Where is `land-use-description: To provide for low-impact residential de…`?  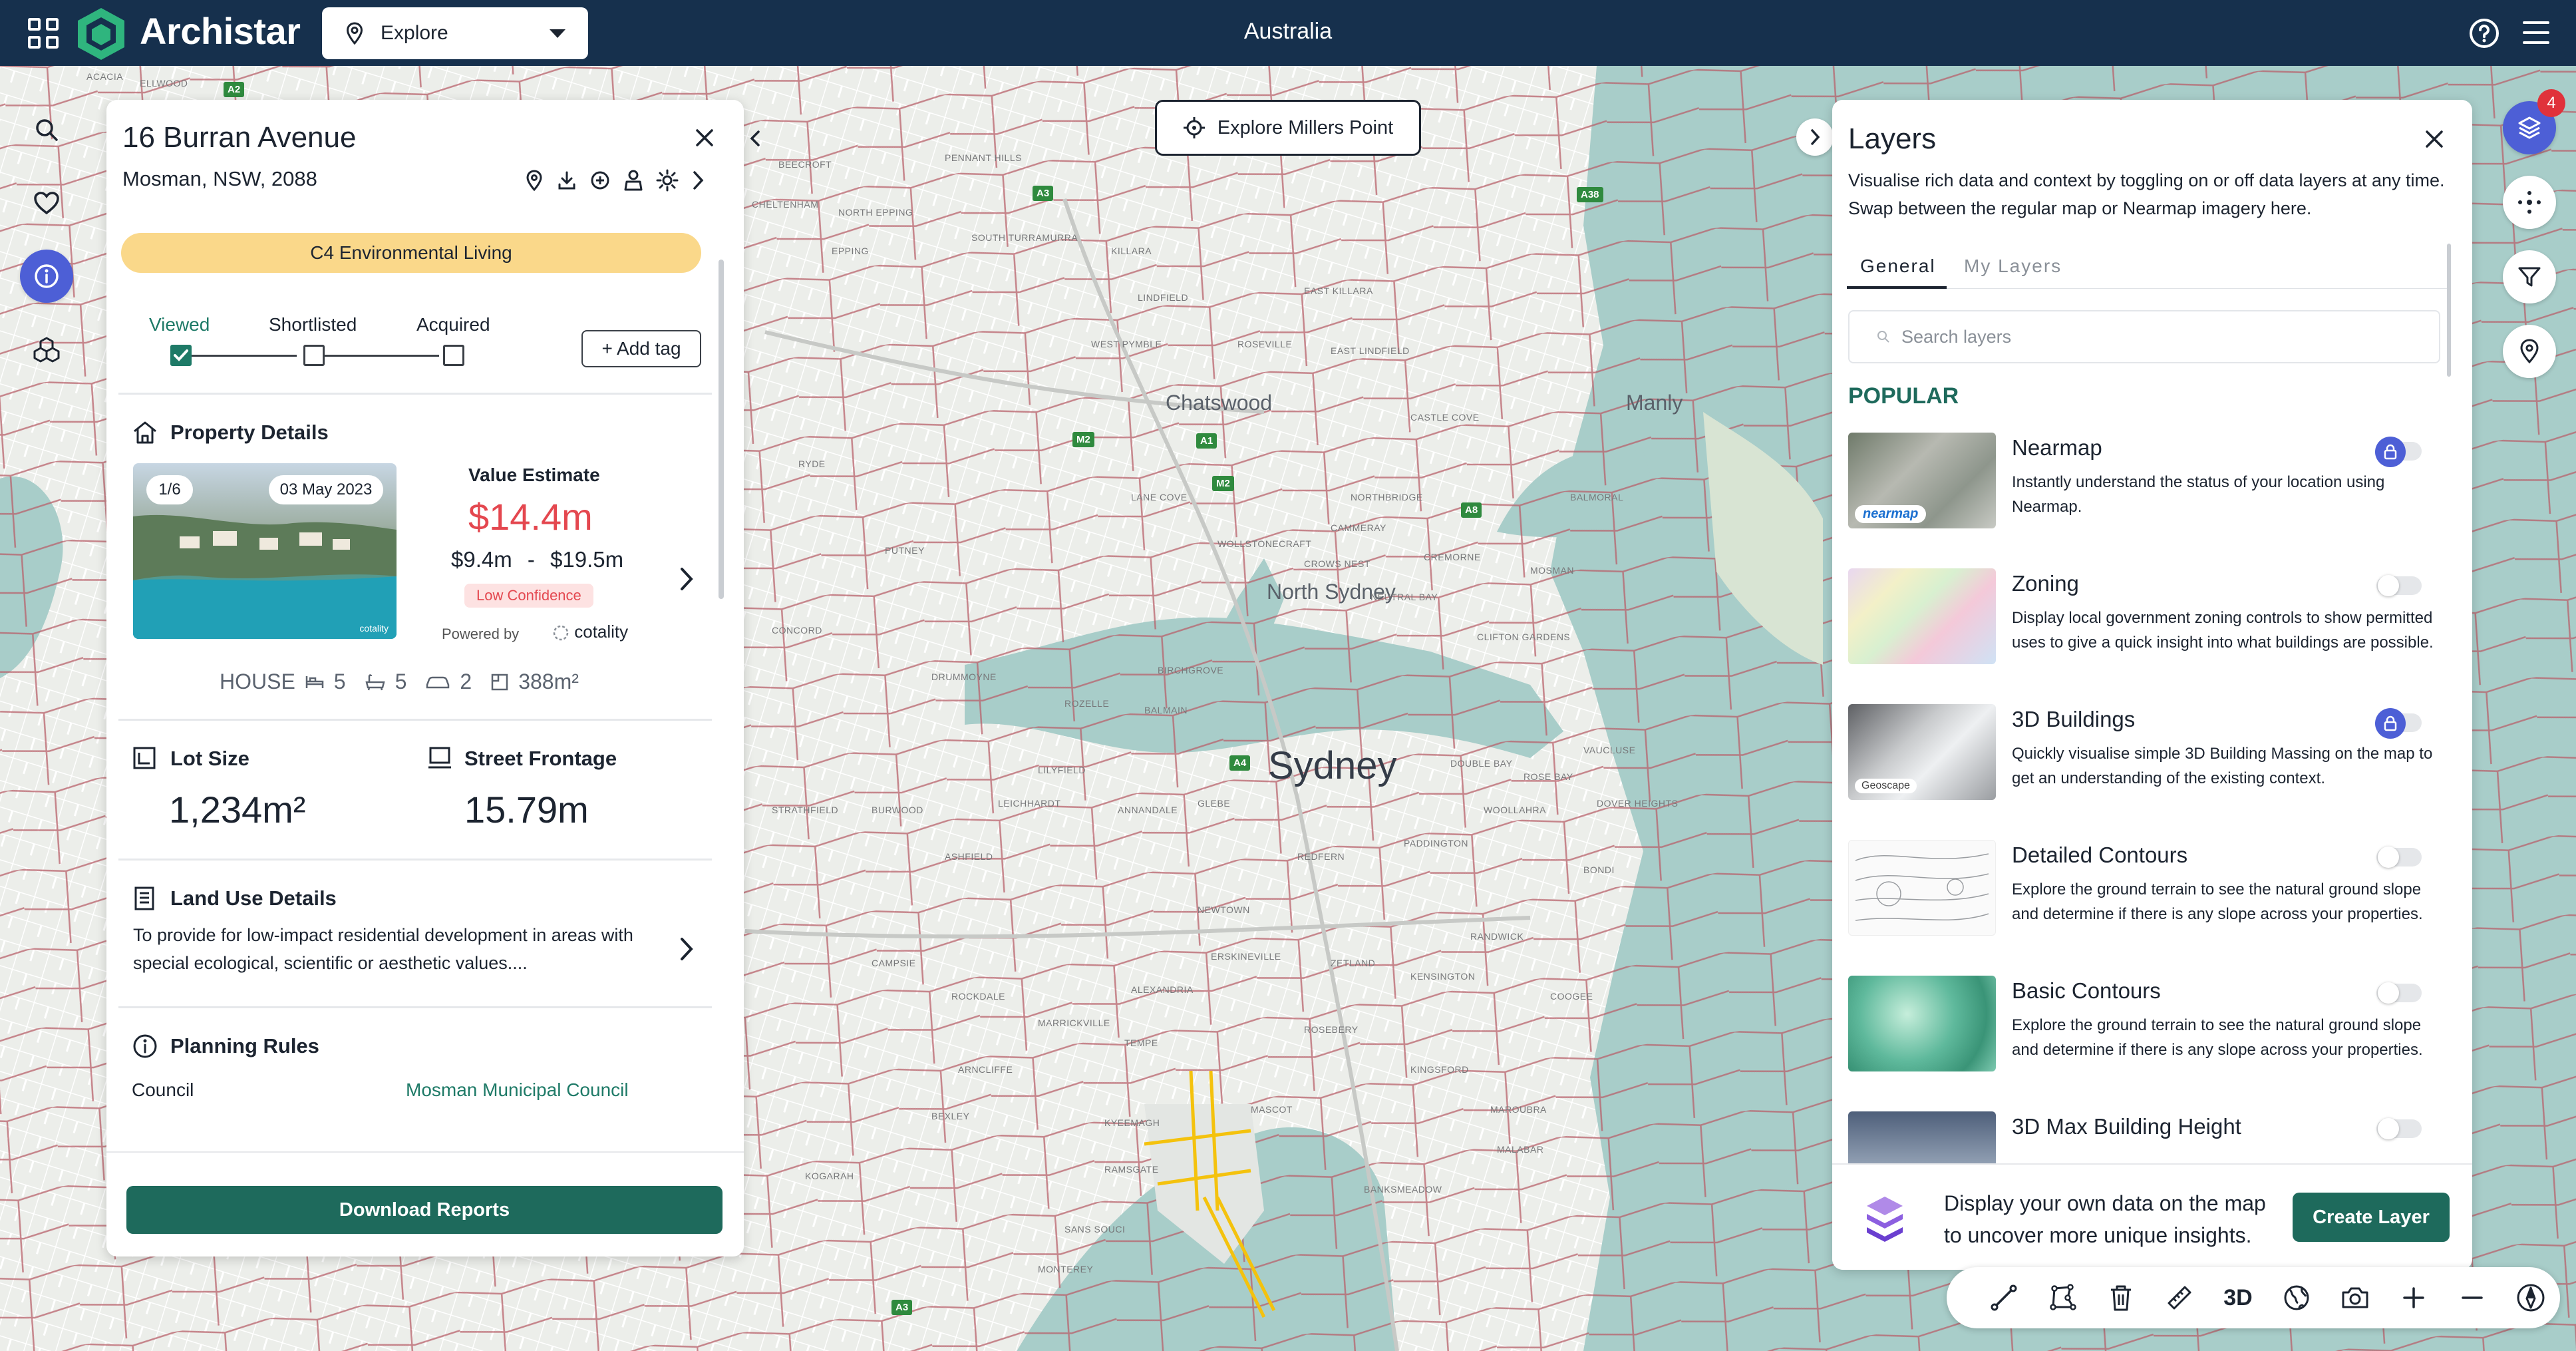
land-use-description: To provide for low-impact residential de… is located at coordinates (383, 949).